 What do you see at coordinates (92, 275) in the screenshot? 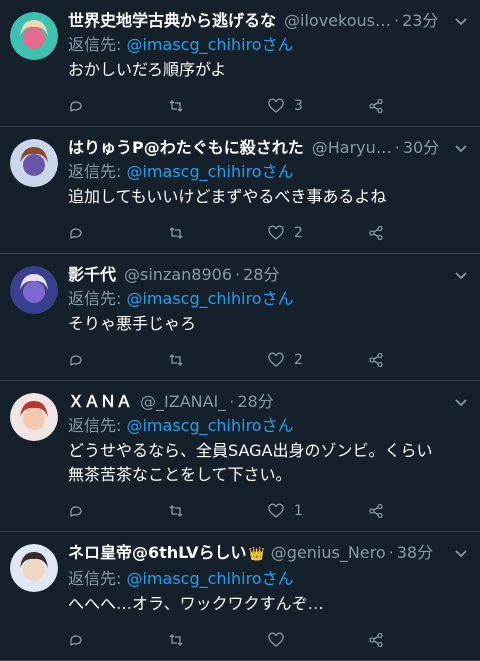
I see `display-name: 影千代` at bounding box center [92, 275].